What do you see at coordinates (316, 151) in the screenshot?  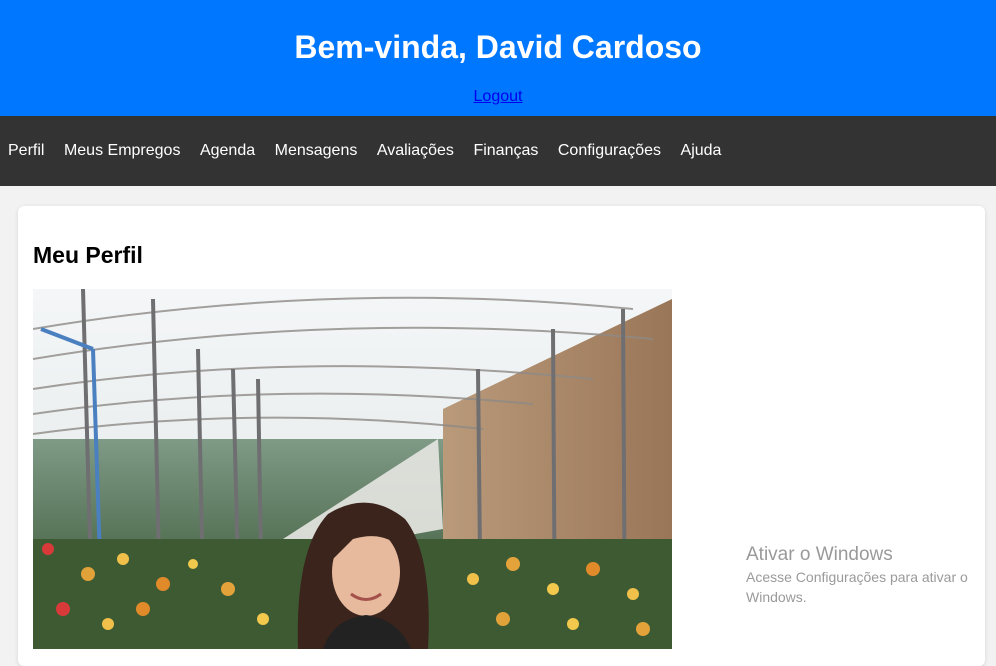 I see `nav-item-mensagens: Mensagens` at bounding box center [316, 151].